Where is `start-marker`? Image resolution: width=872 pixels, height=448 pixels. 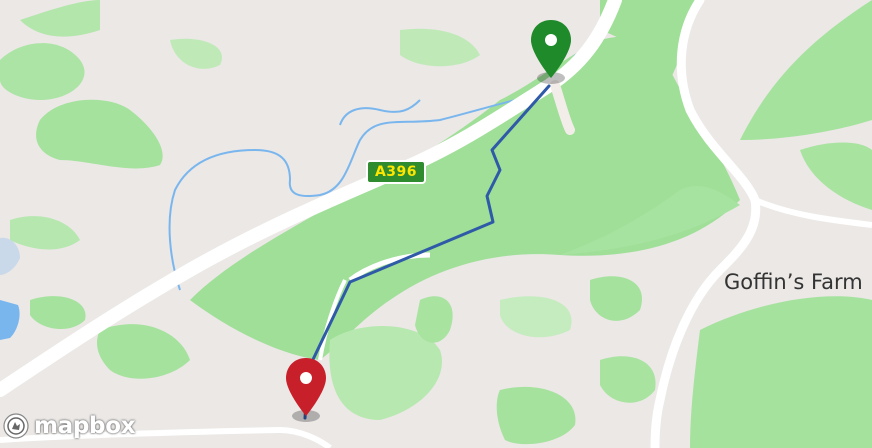
start-marker is located at coordinates (551, 54).